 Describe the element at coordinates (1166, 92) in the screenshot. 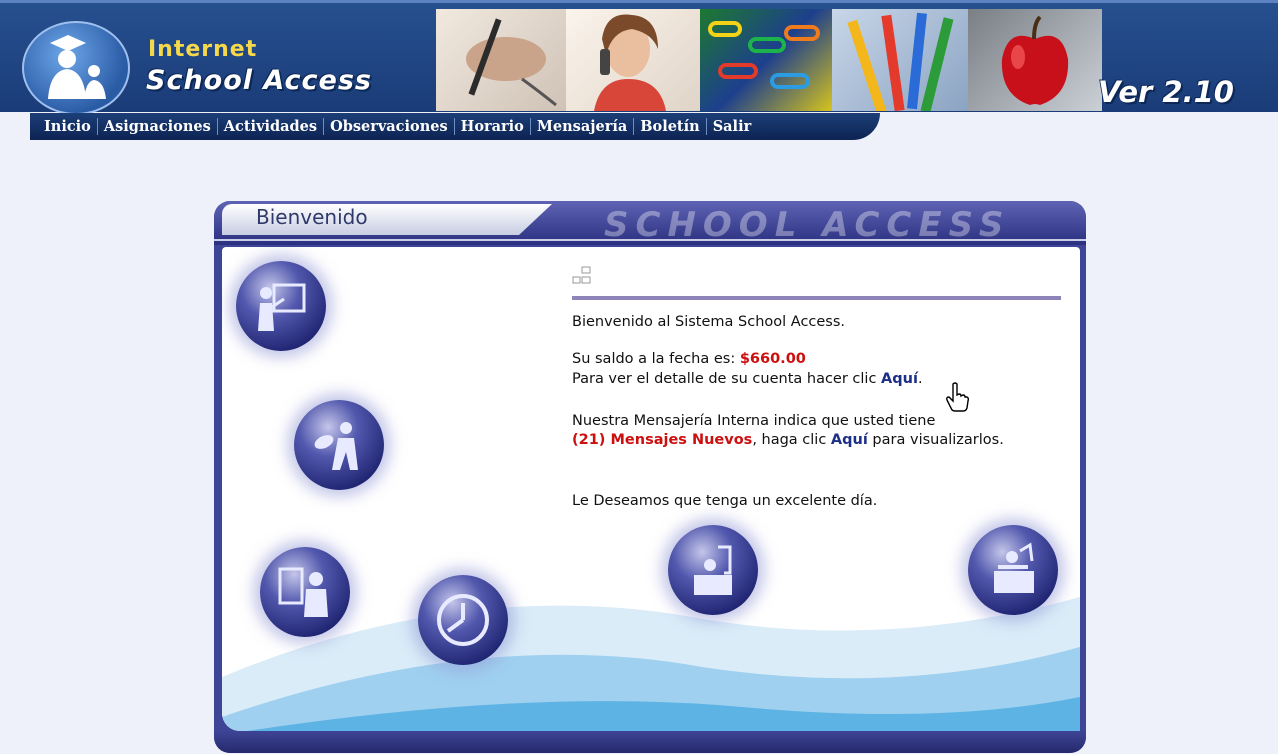

I see `app-version: Ver 2.10` at that location.